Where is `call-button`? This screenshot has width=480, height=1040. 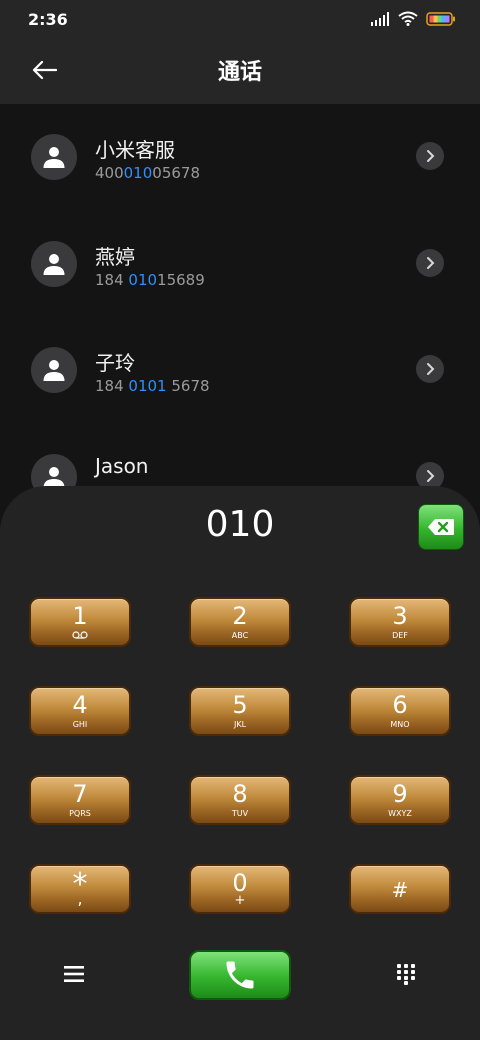
call-button is located at coordinates (240, 975).